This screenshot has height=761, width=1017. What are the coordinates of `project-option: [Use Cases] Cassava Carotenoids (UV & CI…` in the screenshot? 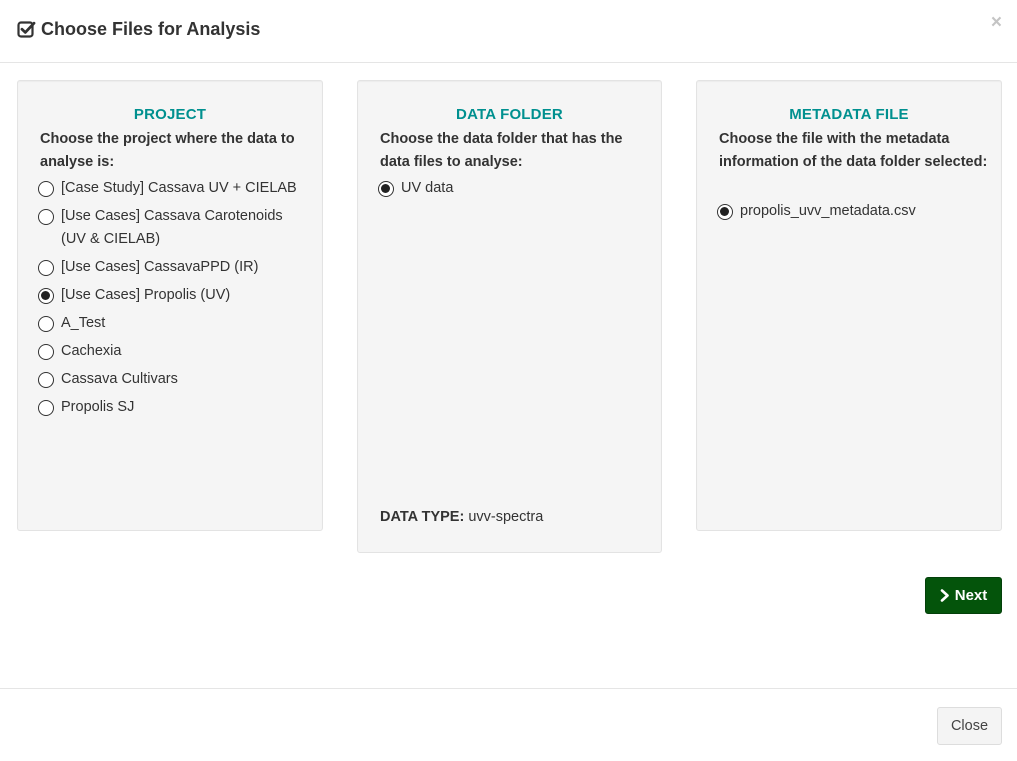 It's located at (173, 228).